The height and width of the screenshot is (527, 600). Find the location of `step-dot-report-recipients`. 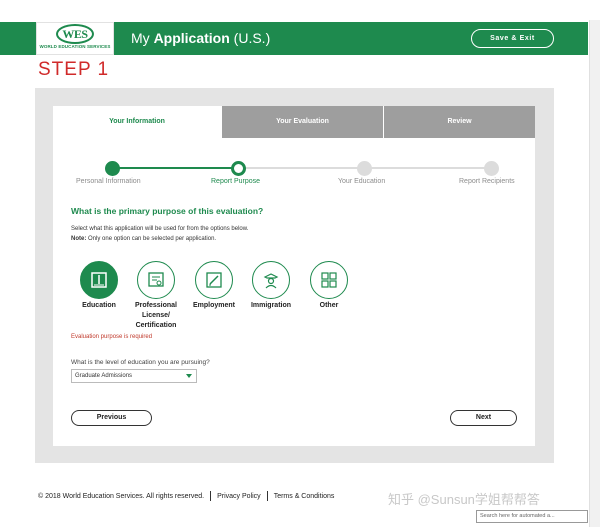

step-dot-report-recipients is located at coordinates (491, 168).